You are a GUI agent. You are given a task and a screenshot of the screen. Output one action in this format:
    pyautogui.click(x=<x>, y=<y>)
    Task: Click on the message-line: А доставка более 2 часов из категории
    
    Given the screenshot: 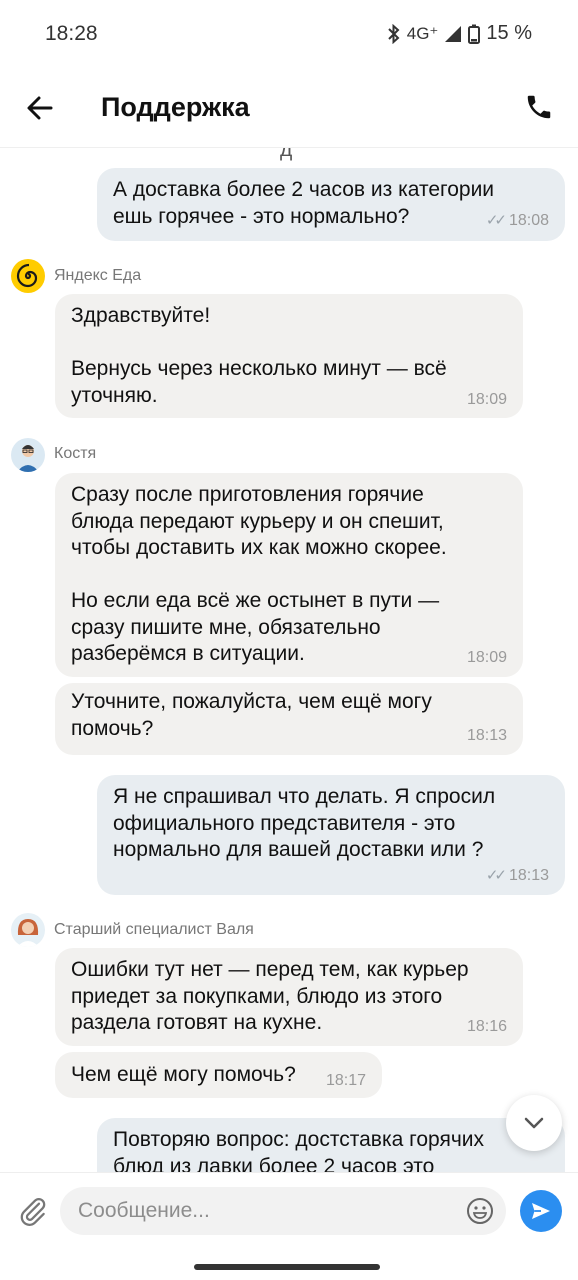 What is the action you would take?
    pyautogui.click(x=304, y=189)
    